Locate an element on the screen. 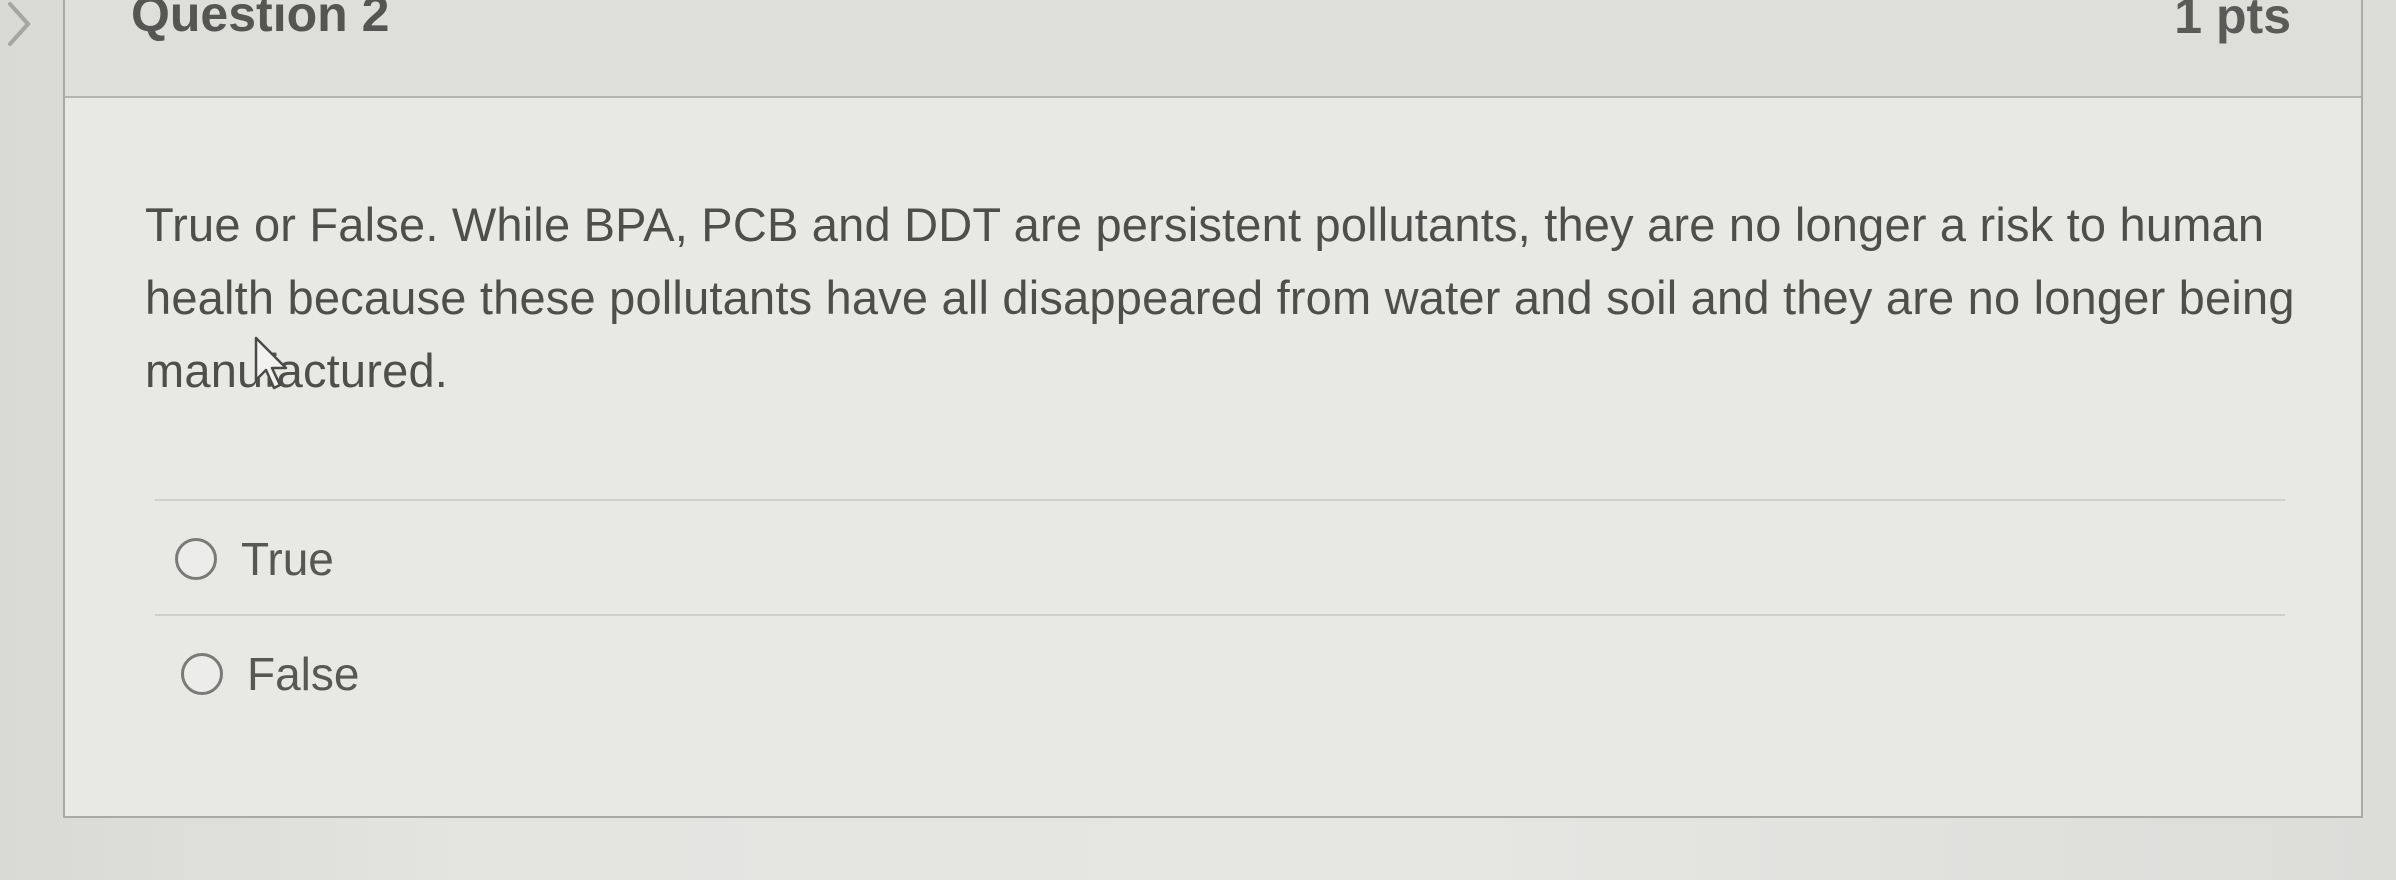 The height and width of the screenshot is (880, 2396). answer-true: True is located at coordinates (254, 559).